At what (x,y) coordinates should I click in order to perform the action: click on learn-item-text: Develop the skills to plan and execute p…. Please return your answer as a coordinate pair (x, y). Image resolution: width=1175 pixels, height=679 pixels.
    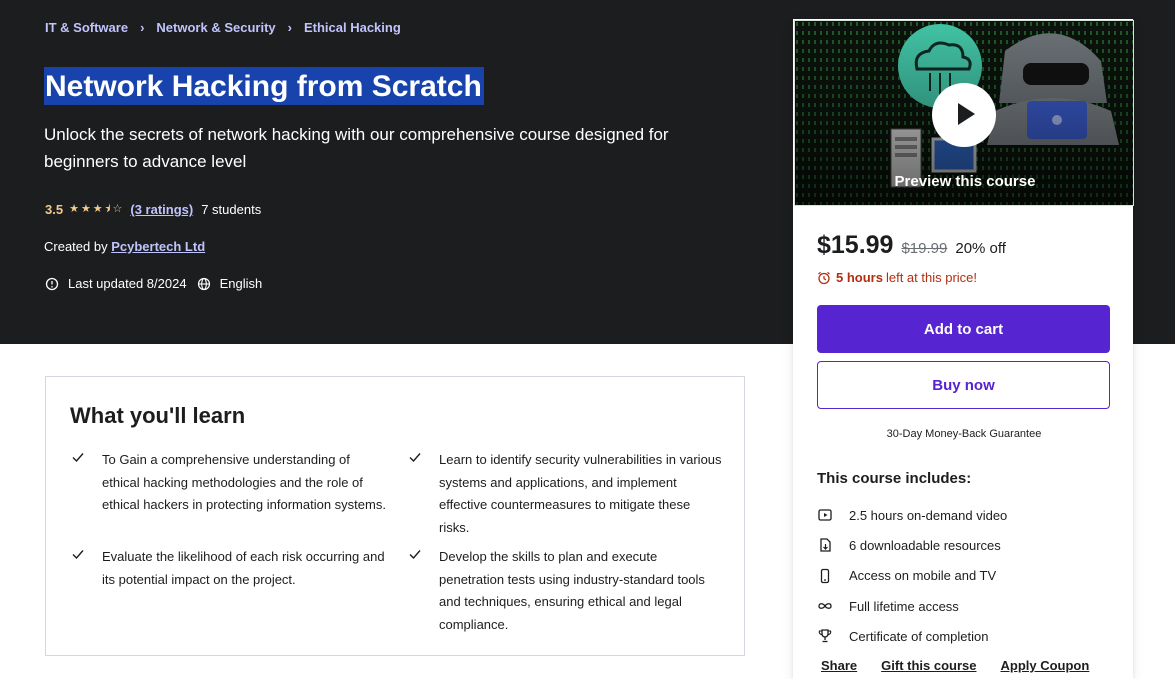
    Looking at the image, I should click on (572, 590).